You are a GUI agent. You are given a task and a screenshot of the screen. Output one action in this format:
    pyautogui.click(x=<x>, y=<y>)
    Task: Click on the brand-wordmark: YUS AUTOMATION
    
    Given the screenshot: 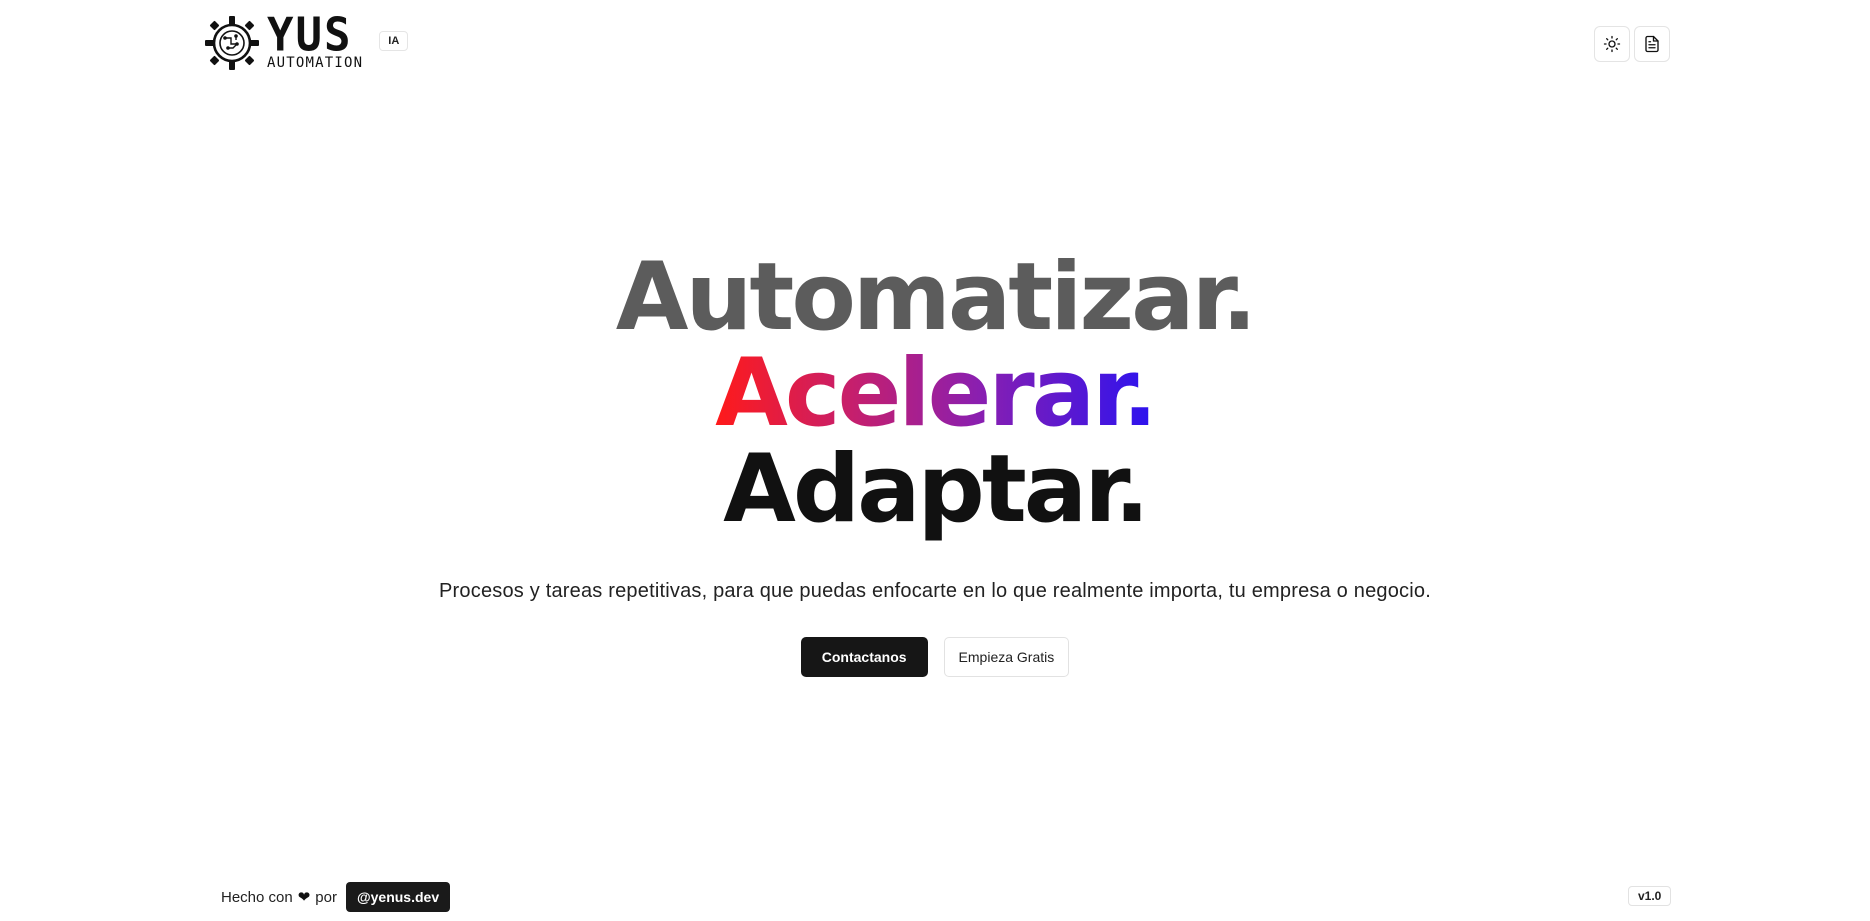 What is the action you would take?
    pyautogui.click(x=315, y=39)
    